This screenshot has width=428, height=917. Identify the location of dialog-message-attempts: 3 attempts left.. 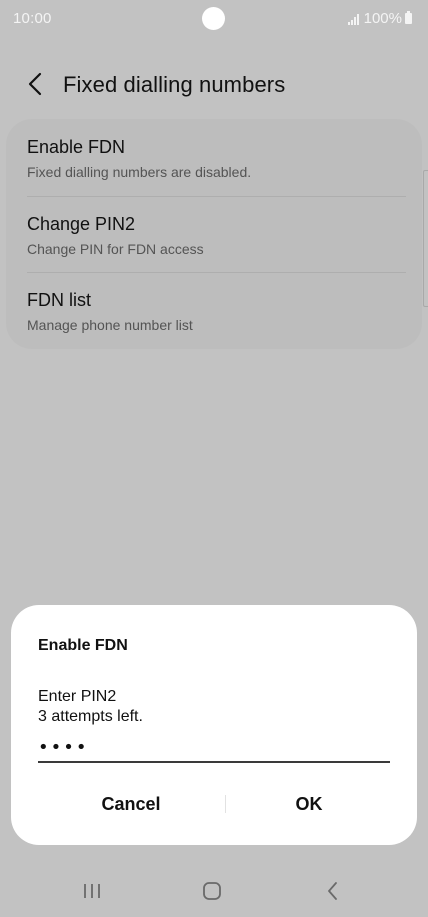
(90, 716).